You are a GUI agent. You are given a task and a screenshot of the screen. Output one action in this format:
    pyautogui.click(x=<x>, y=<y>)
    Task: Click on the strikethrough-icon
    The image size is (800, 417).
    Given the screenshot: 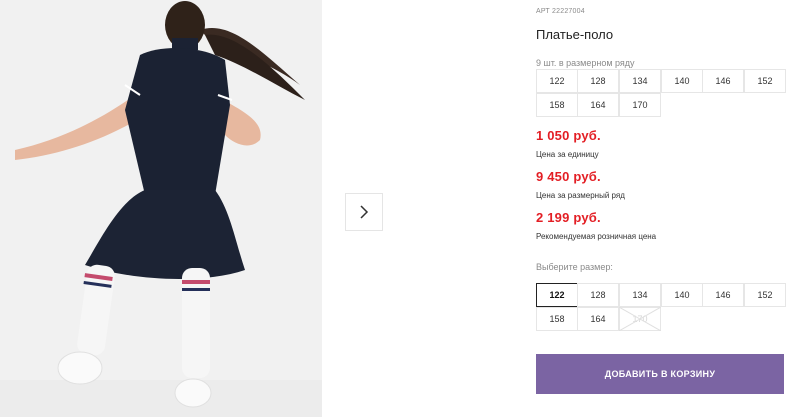 What is the action you would take?
    pyautogui.click(x=640, y=319)
    